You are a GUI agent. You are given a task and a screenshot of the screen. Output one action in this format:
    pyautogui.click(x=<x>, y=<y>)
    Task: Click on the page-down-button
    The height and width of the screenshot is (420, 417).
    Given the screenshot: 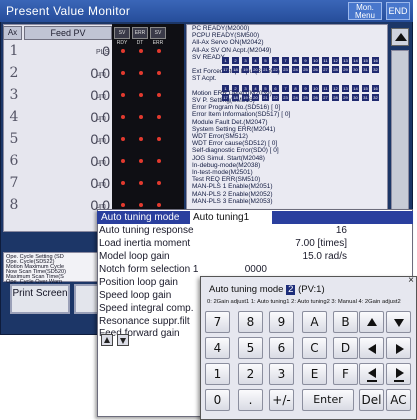 What is the action you would take?
    pyautogui.click(x=123, y=340)
    